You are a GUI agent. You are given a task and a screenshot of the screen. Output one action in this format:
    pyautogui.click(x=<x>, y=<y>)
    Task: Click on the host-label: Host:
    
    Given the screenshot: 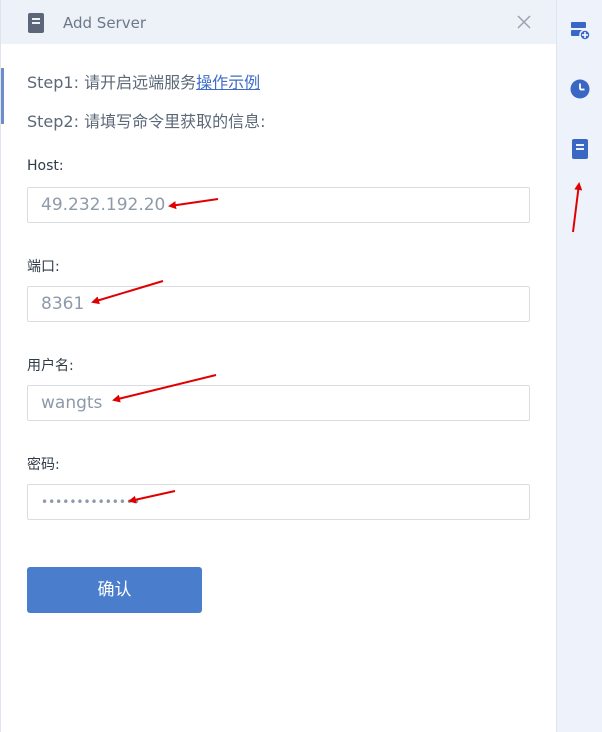 What is the action you would take?
    pyautogui.click(x=45, y=166)
    